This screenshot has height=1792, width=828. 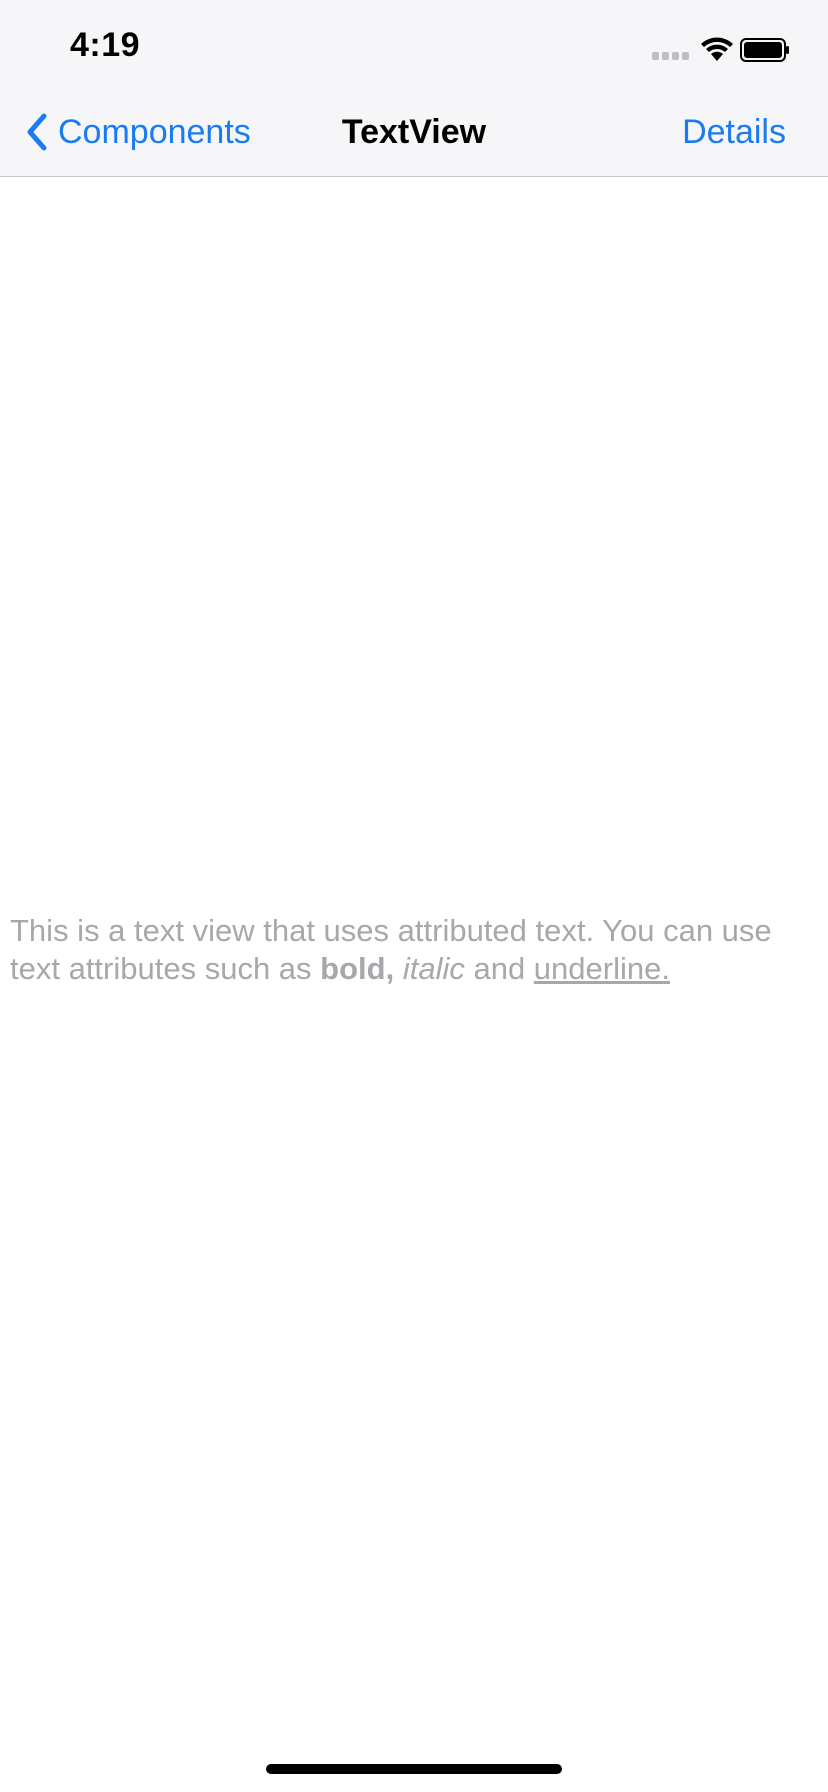 I want to click on text-part-underline: underline., so click(x=601, y=968).